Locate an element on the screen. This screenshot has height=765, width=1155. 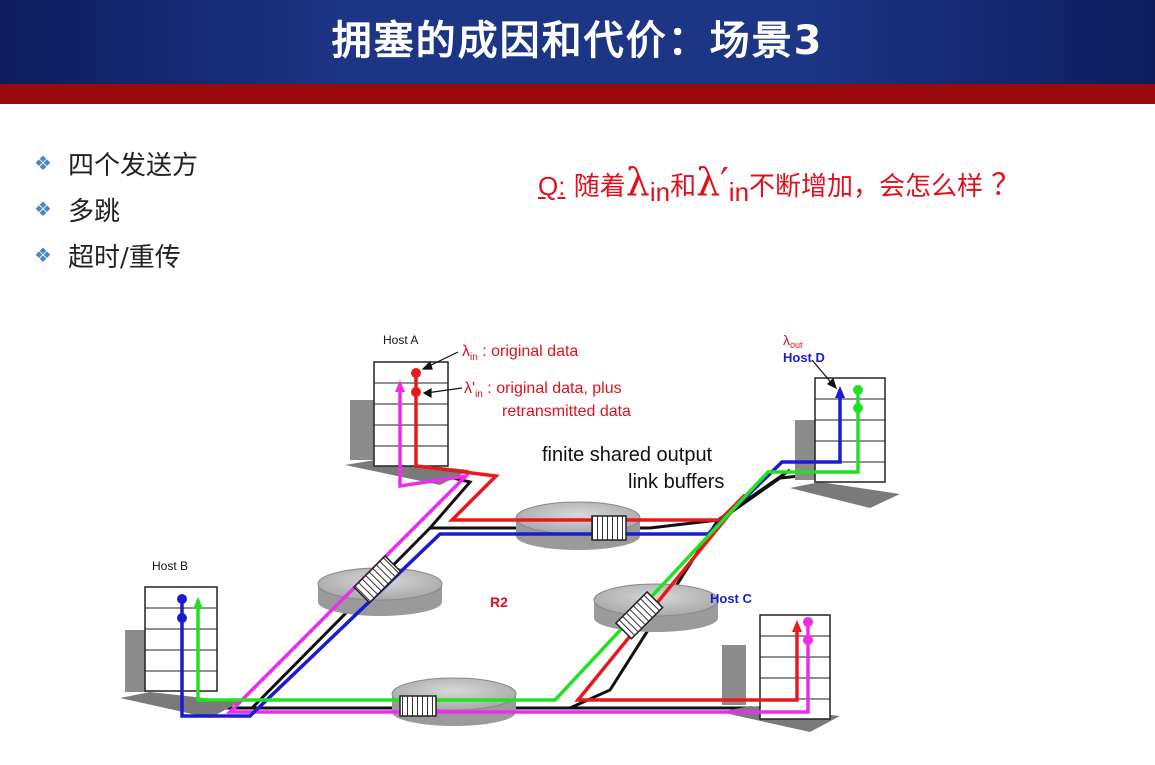
host-d-server is located at coordinates (845, 442).